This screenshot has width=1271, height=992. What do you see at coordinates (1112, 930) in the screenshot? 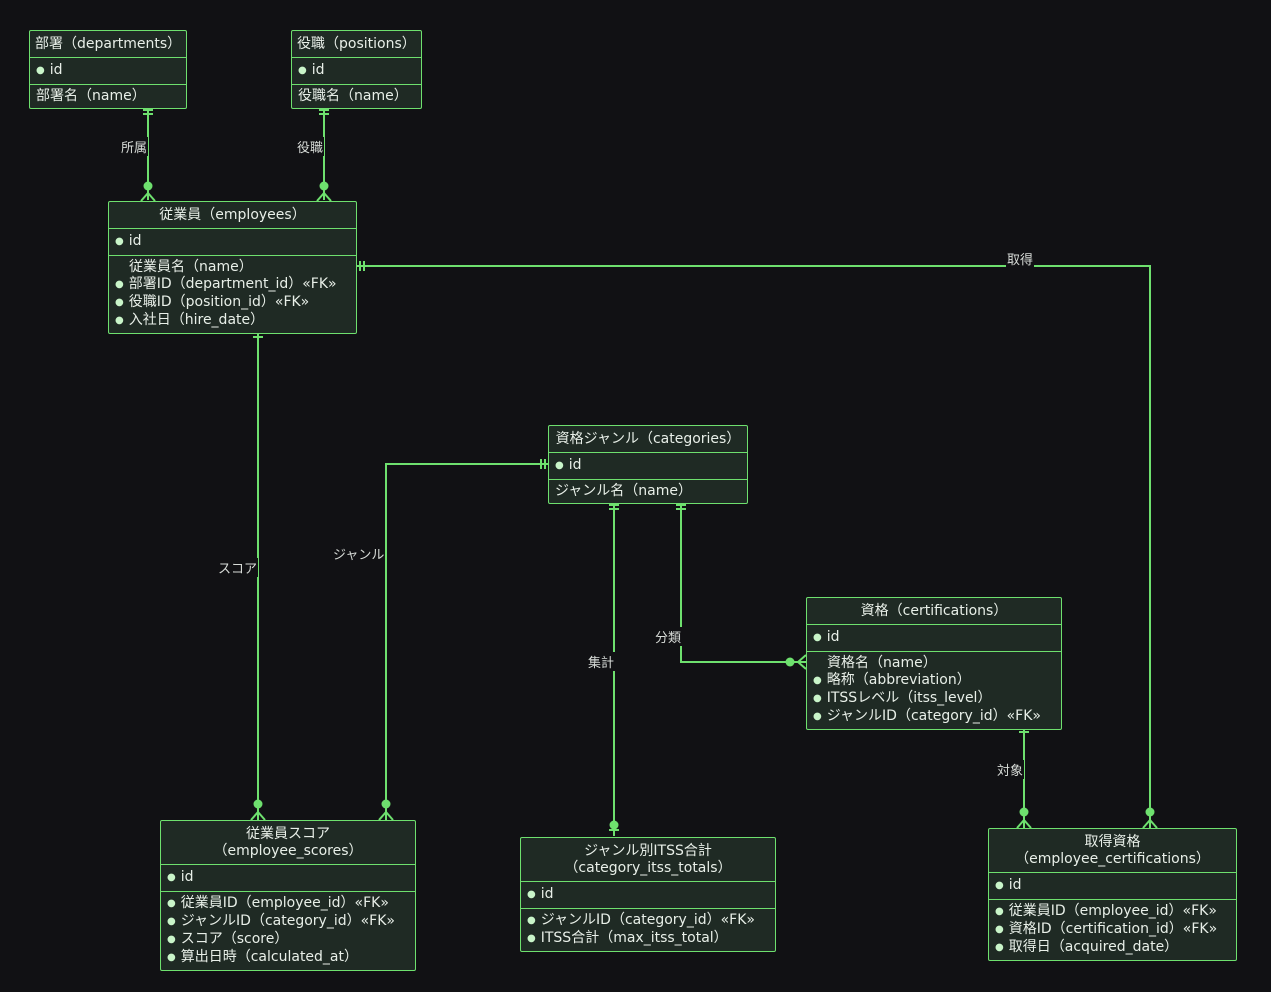
I see `attribute: 資格ID（certification_id）«FK»` at bounding box center [1112, 930].